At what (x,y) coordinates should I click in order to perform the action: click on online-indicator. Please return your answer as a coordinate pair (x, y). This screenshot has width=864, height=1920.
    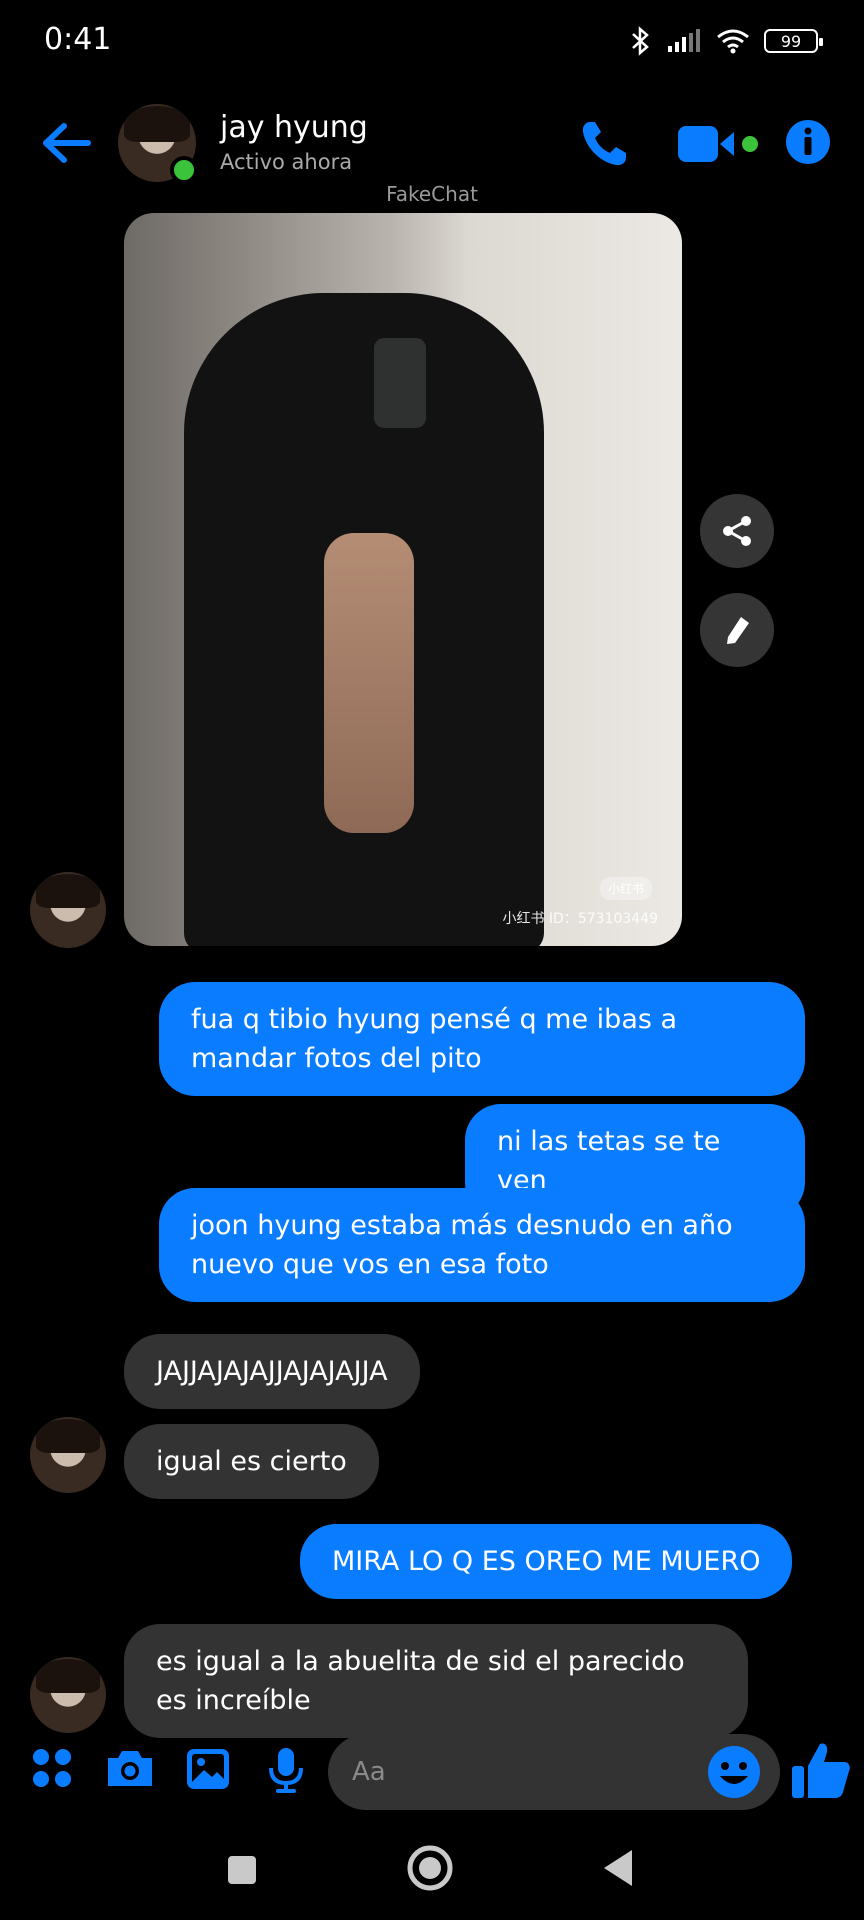
    Looking at the image, I should click on (184, 170).